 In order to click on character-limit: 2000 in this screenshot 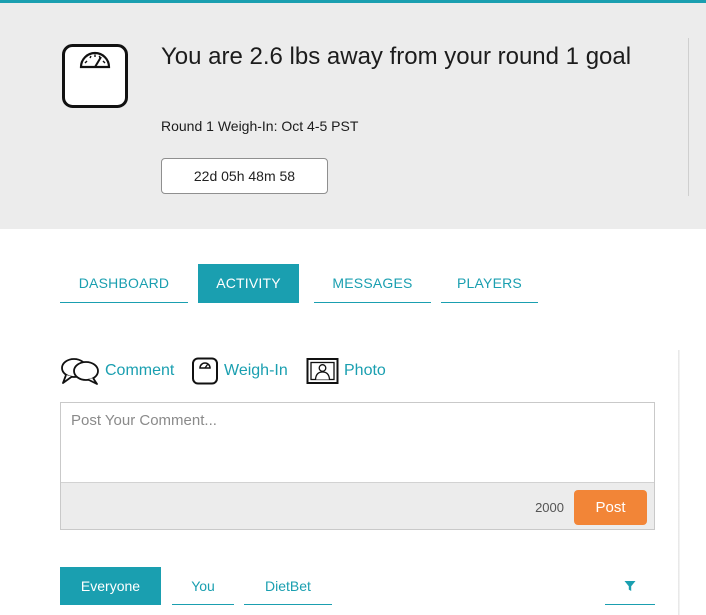, I will do `click(549, 507)`.